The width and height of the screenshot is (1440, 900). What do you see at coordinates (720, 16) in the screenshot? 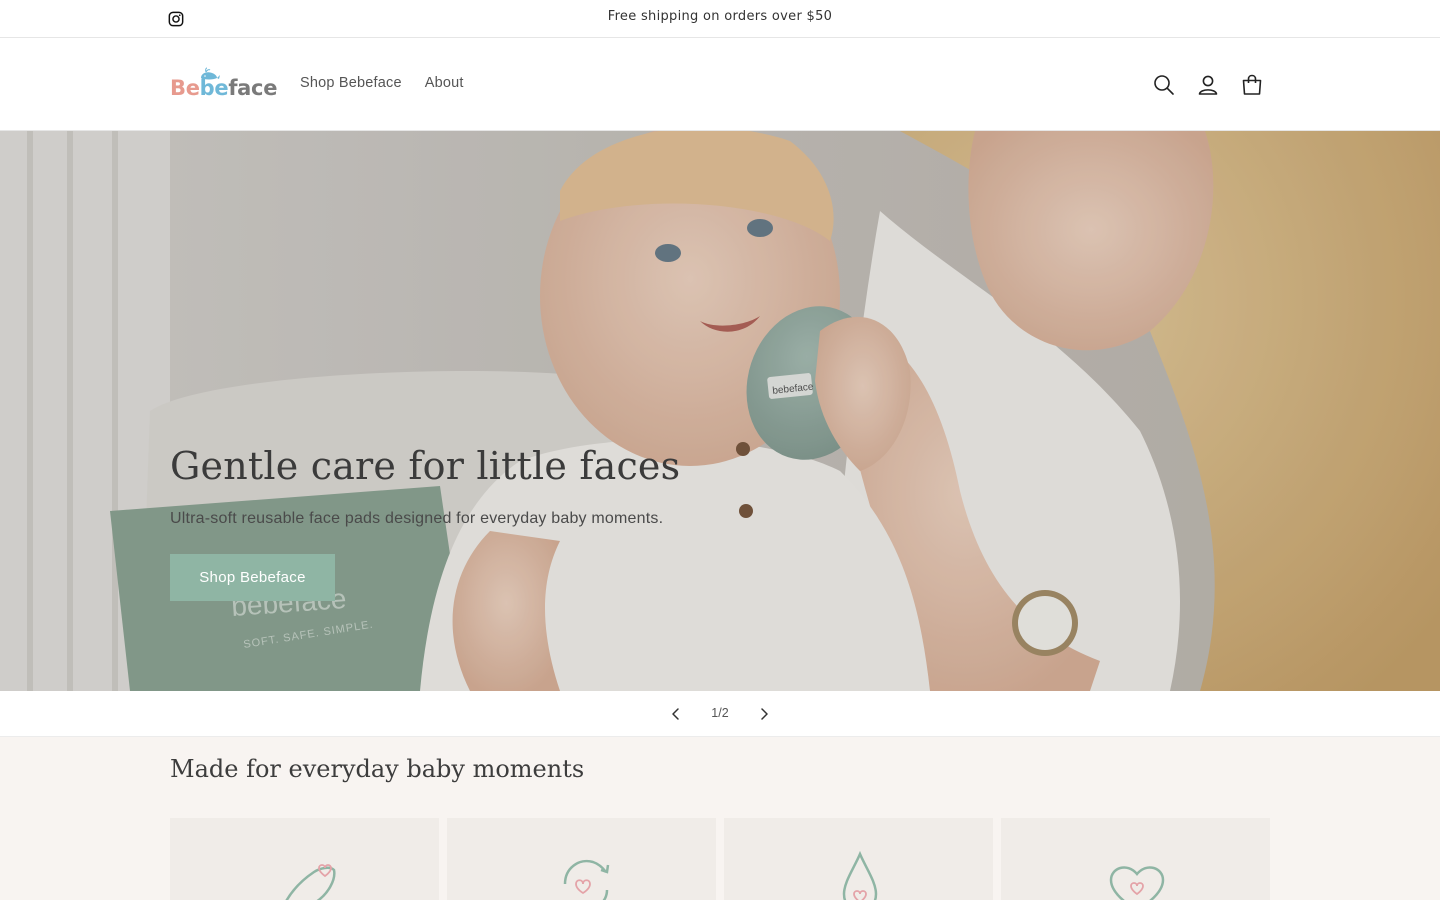
I see `announcement-text: Free shipping on orders over $50` at bounding box center [720, 16].